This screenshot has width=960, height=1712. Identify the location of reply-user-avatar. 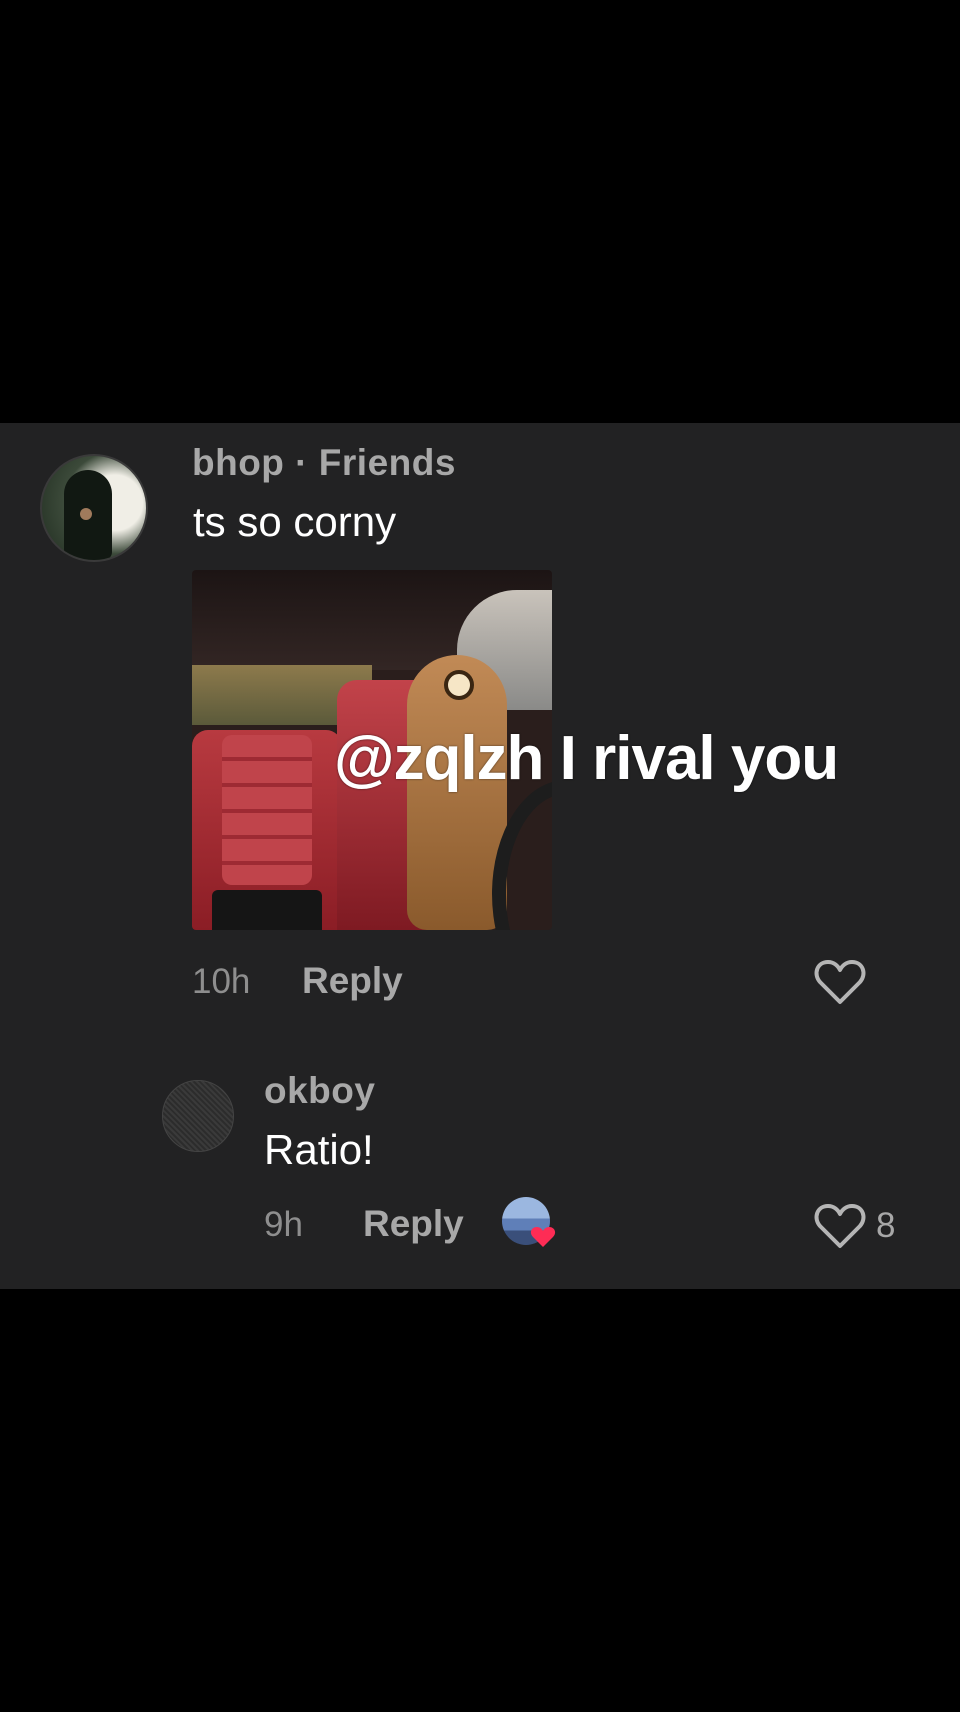
(198, 1116).